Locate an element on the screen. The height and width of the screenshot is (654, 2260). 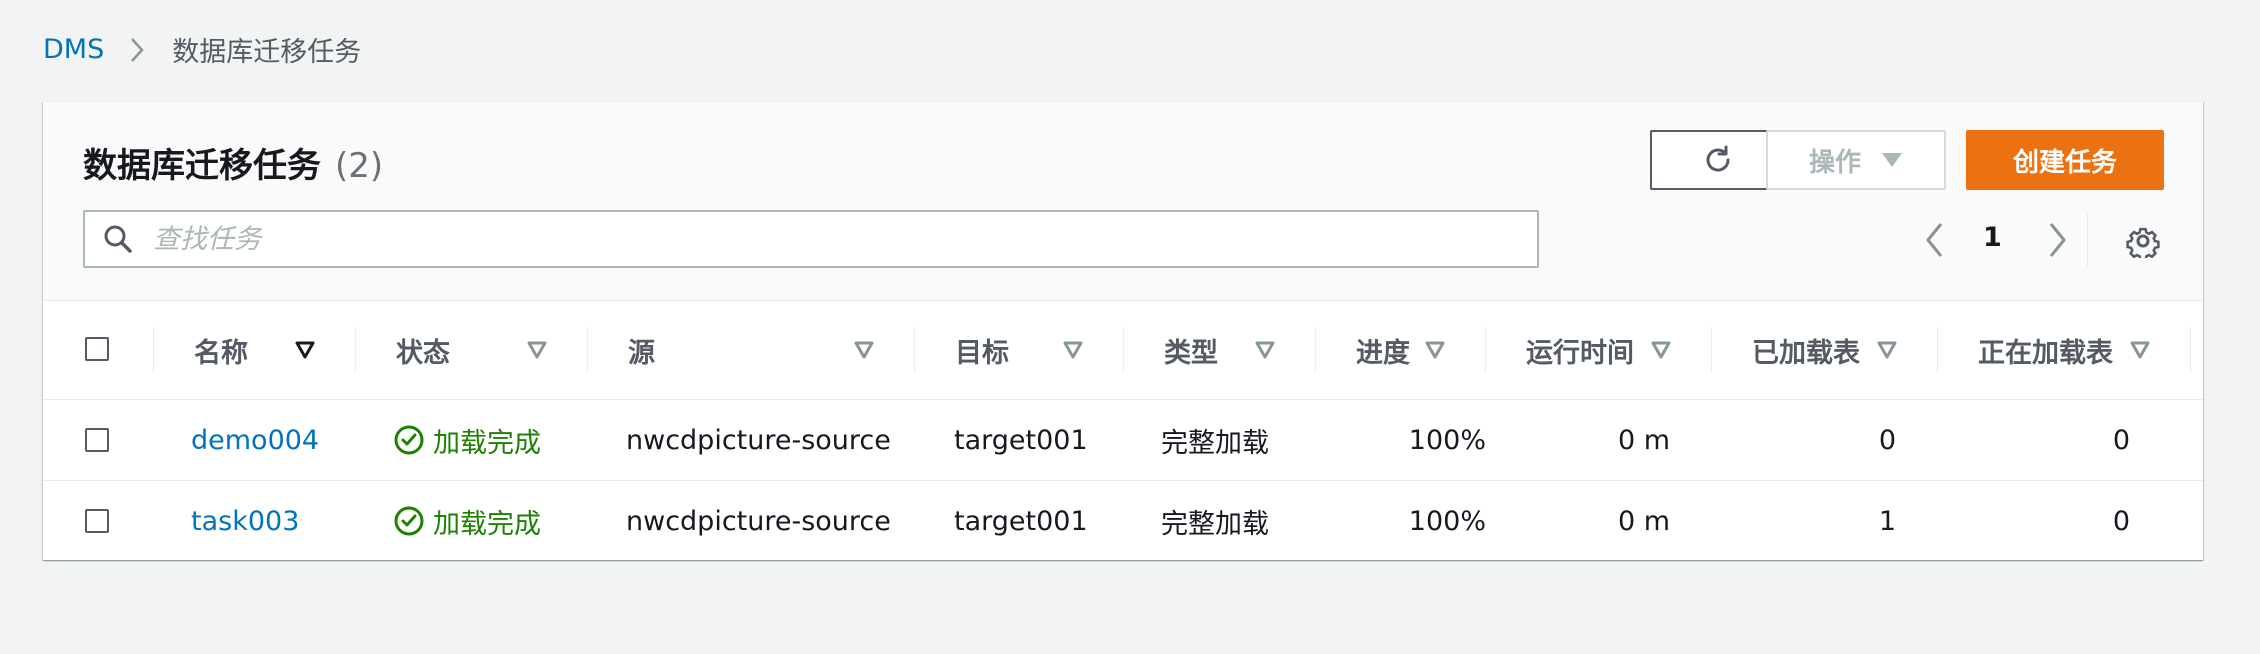
actions-dropdown: 操作 is located at coordinates (1856, 160).